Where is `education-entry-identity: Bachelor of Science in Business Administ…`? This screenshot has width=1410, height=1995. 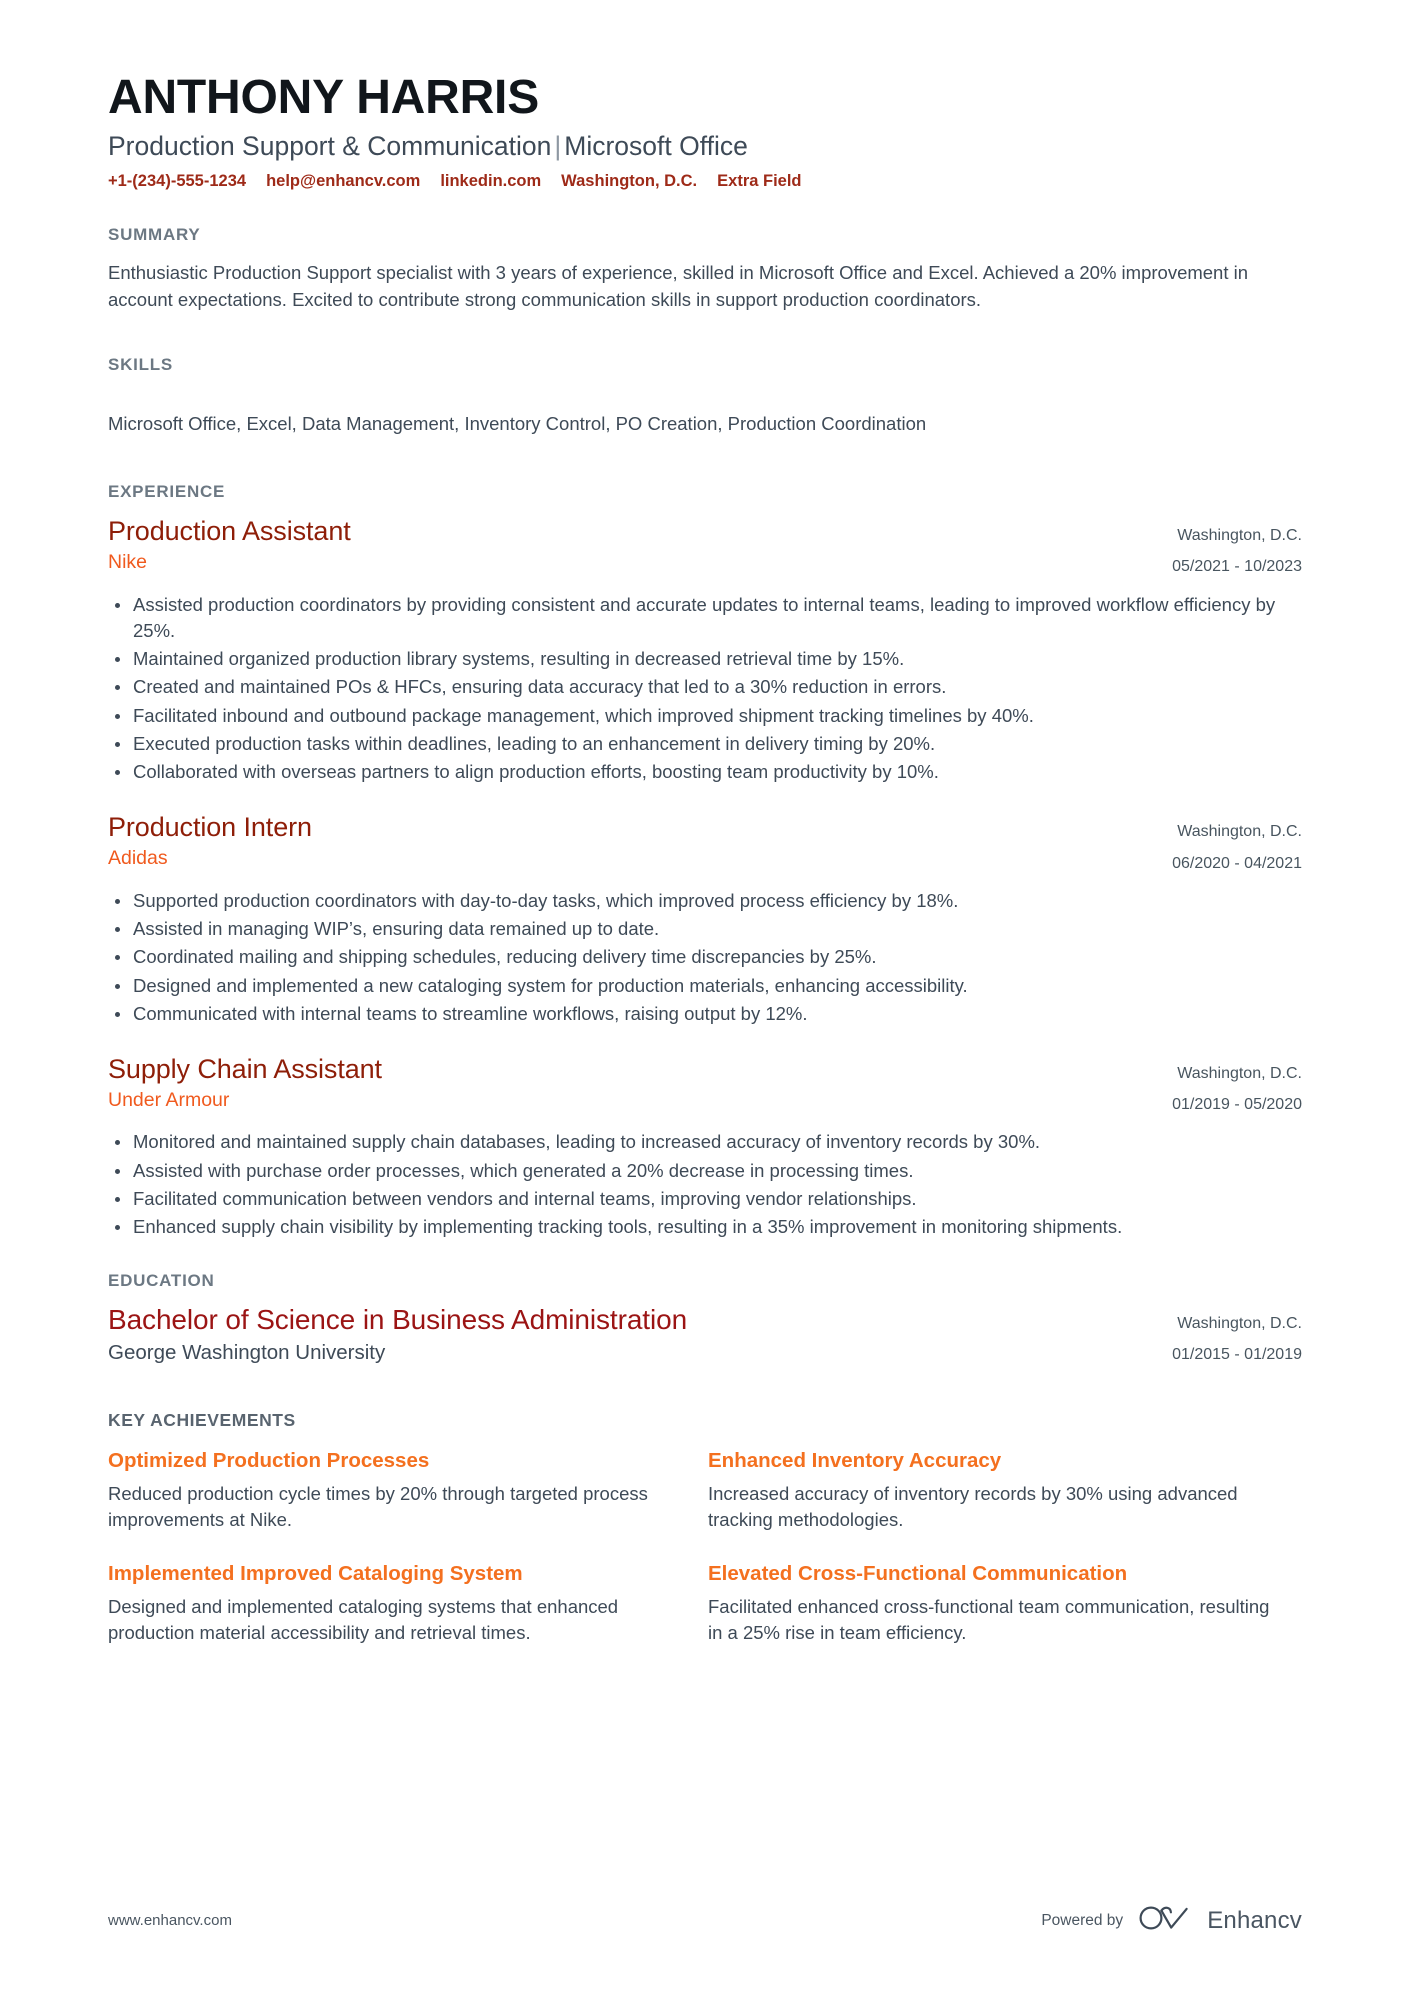
education-entry-identity: Bachelor of Science in Business Administ… is located at coordinates (628, 1335).